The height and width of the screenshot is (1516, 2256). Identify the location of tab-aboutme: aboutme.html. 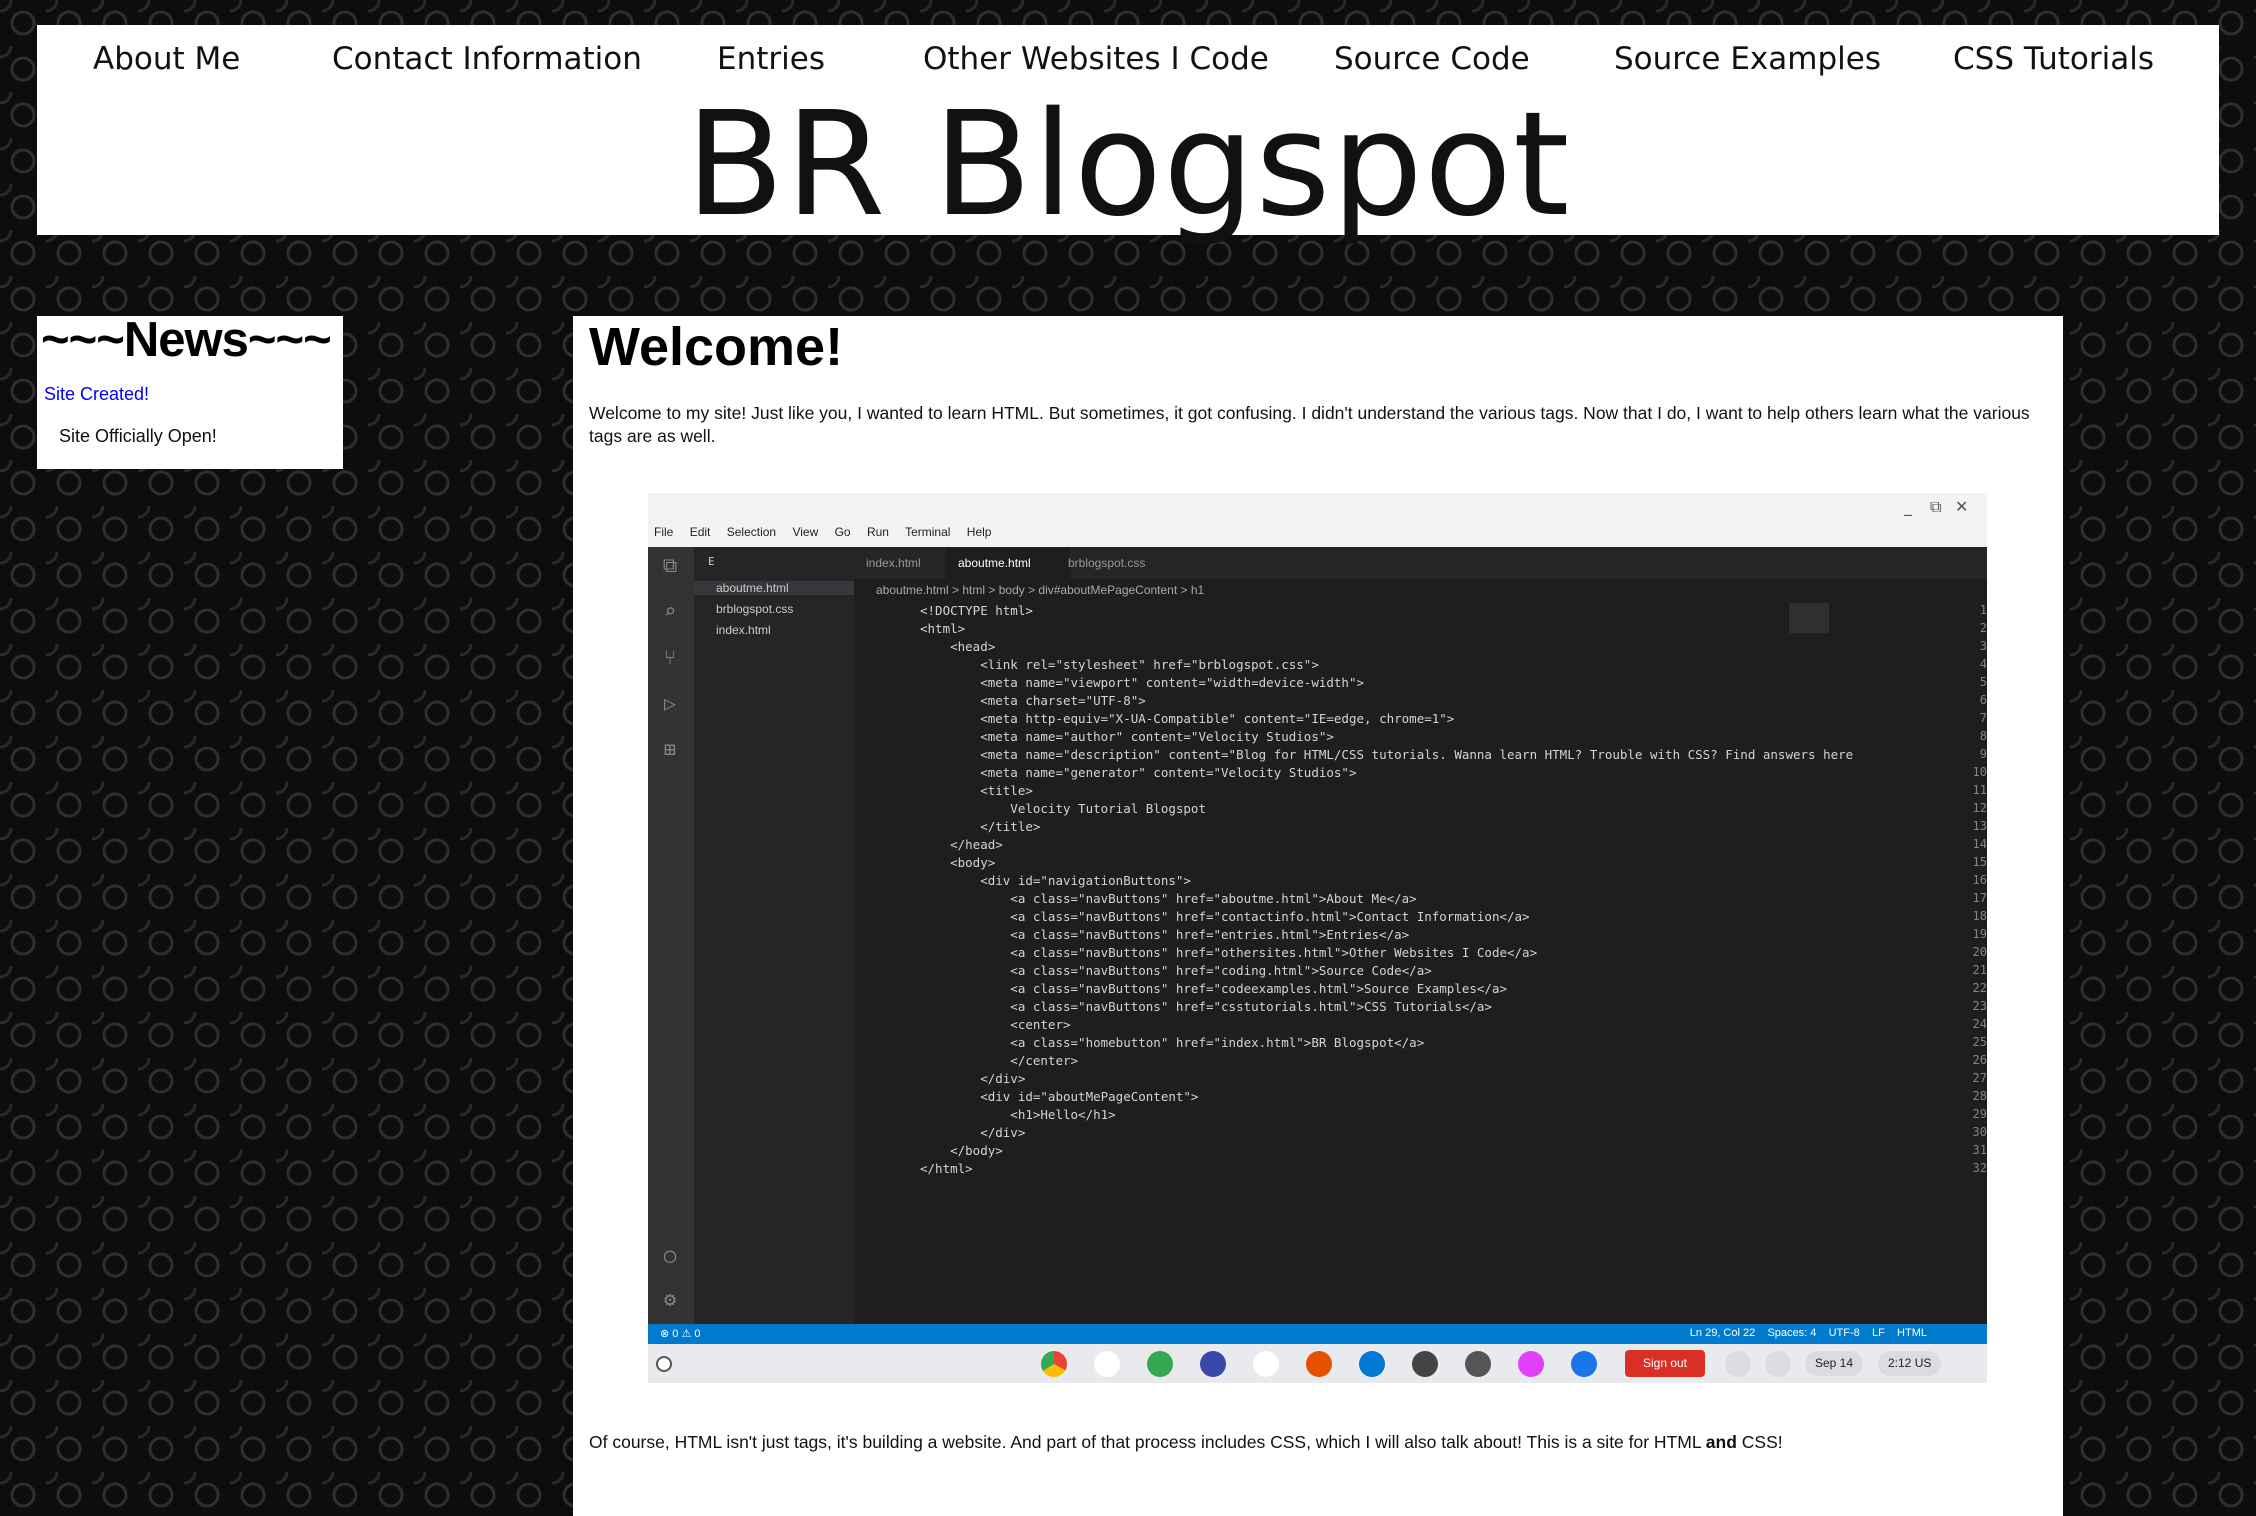
(1008, 563).